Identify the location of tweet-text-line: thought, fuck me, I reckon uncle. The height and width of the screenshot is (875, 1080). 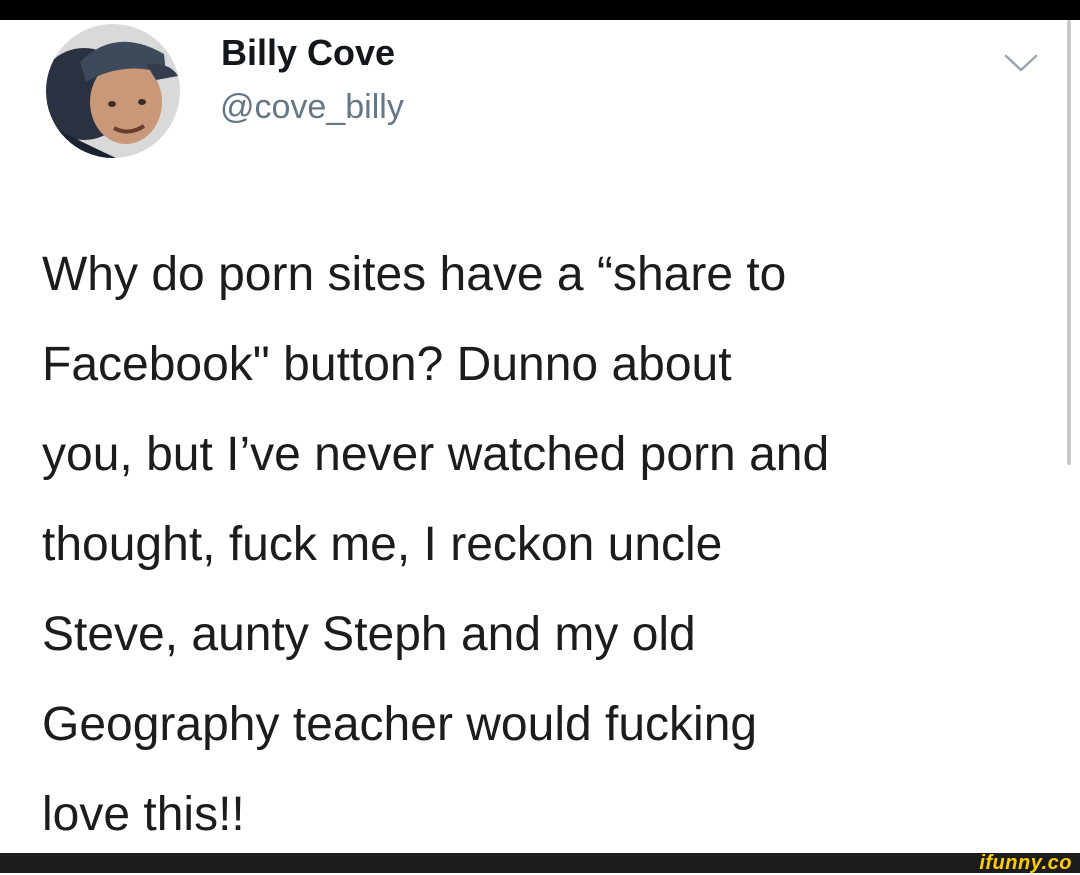
(382, 544).